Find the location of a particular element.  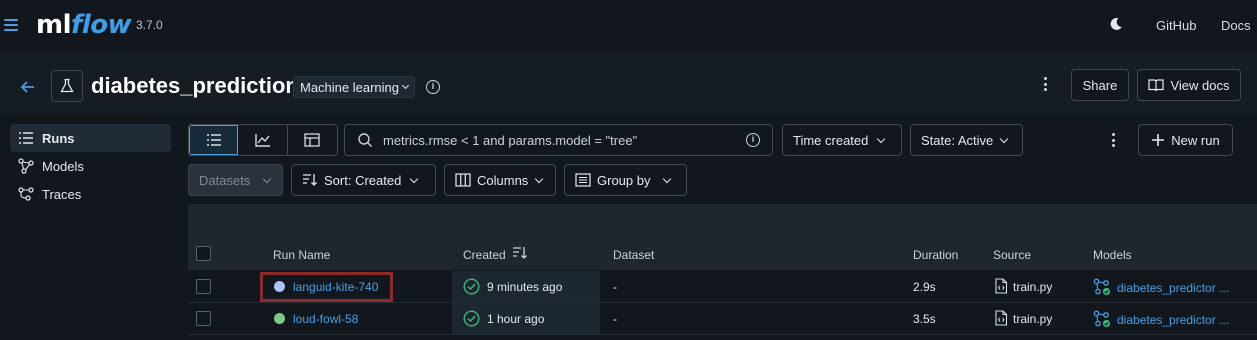

created-value: 1 hour ago is located at coordinates (516, 319).